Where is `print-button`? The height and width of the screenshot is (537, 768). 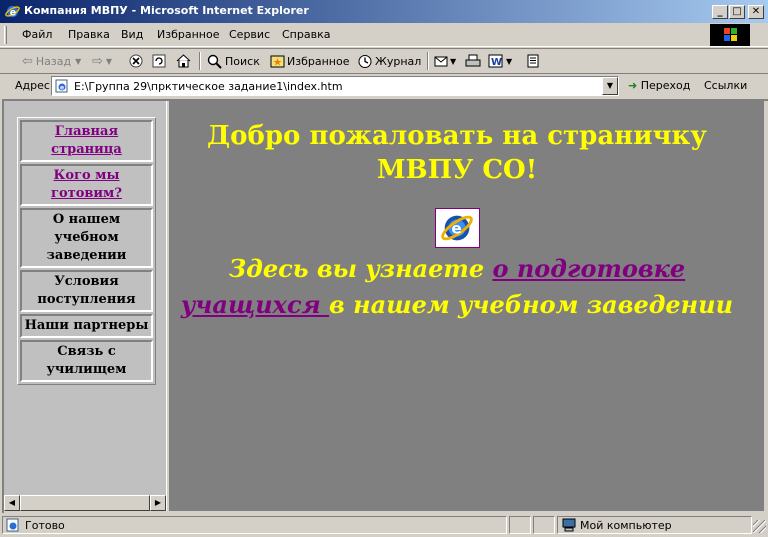
print-button is located at coordinates (473, 61).